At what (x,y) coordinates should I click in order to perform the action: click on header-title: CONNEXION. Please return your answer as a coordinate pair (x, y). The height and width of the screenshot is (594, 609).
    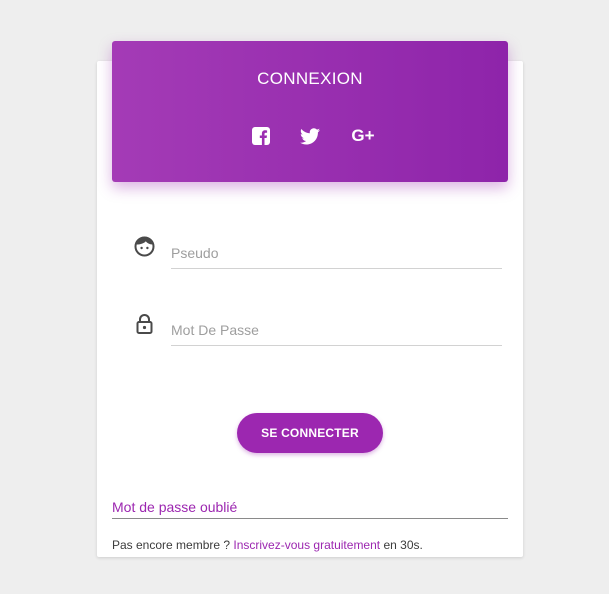
    Looking at the image, I should click on (310, 78).